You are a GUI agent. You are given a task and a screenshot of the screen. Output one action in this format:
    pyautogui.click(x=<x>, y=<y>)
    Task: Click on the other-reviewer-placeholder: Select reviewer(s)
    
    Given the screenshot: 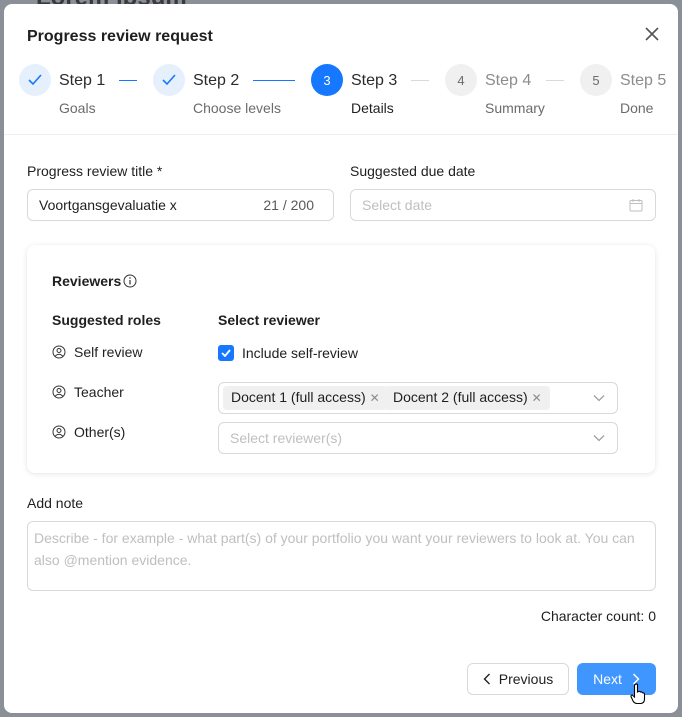 What is the action you would take?
    pyautogui.click(x=286, y=438)
    